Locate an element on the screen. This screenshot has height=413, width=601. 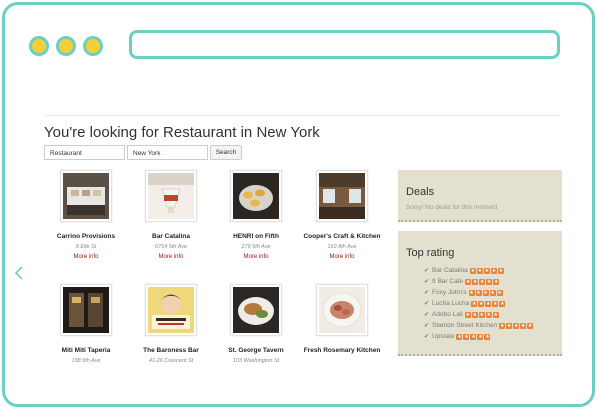
rating-item-name: Bar Catalina is located at coordinates (450, 270).